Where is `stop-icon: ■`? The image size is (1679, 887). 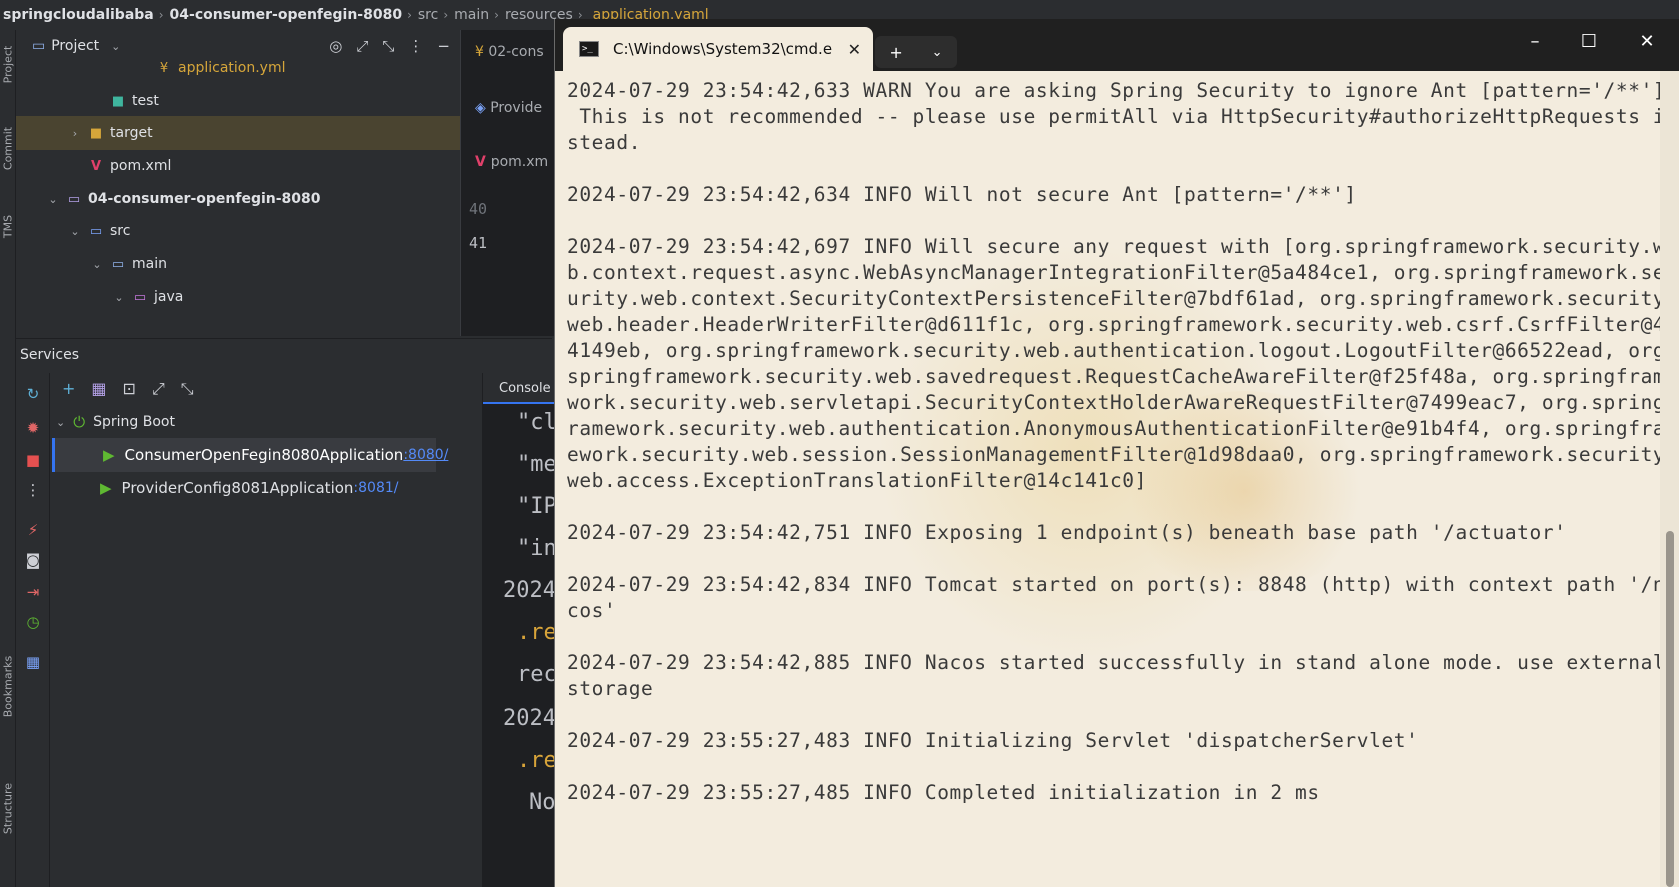 stop-icon: ■ is located at coordinates (33, 460).